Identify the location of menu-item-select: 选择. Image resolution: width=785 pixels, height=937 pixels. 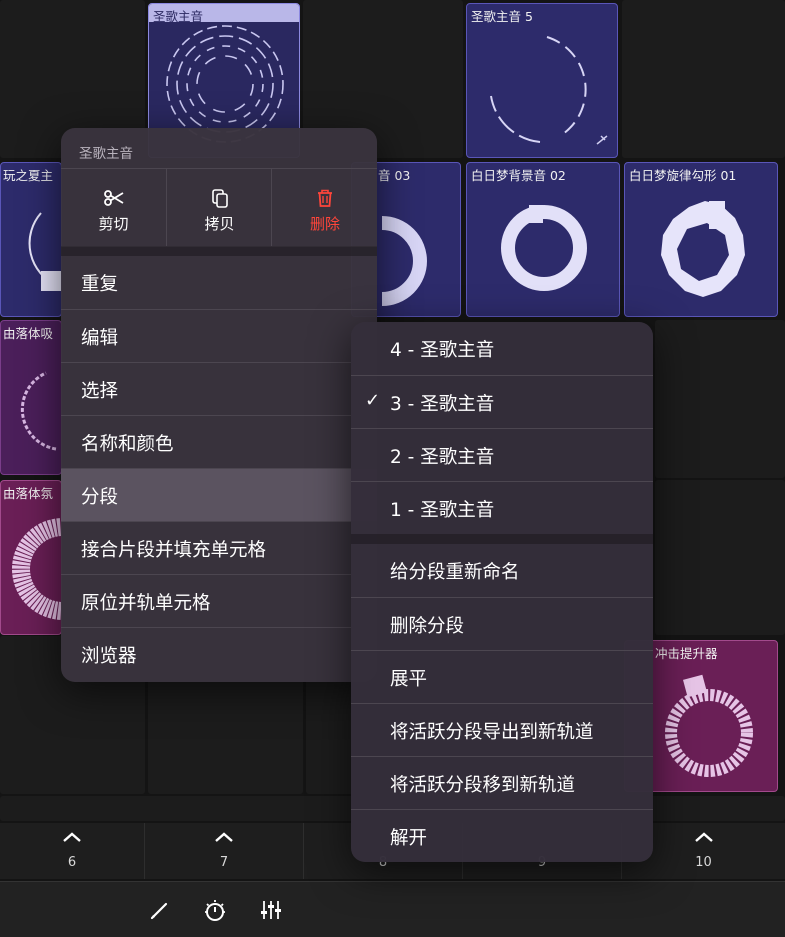
(219, 388).